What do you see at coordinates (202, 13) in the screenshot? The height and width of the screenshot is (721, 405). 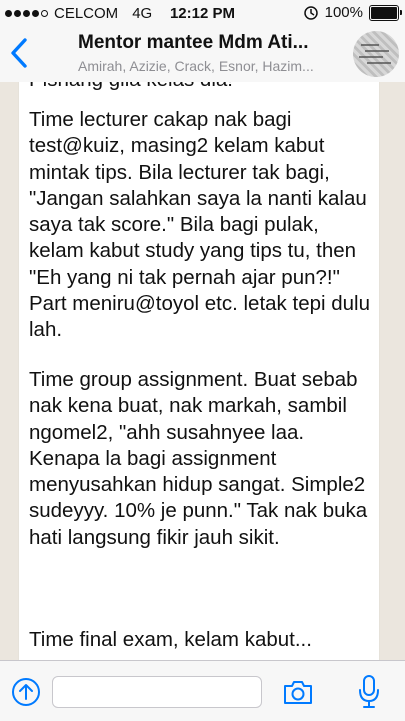 I see `status-bar: CELCOM 4G 12:12 PM 100%` at bounding box center [202, 13].